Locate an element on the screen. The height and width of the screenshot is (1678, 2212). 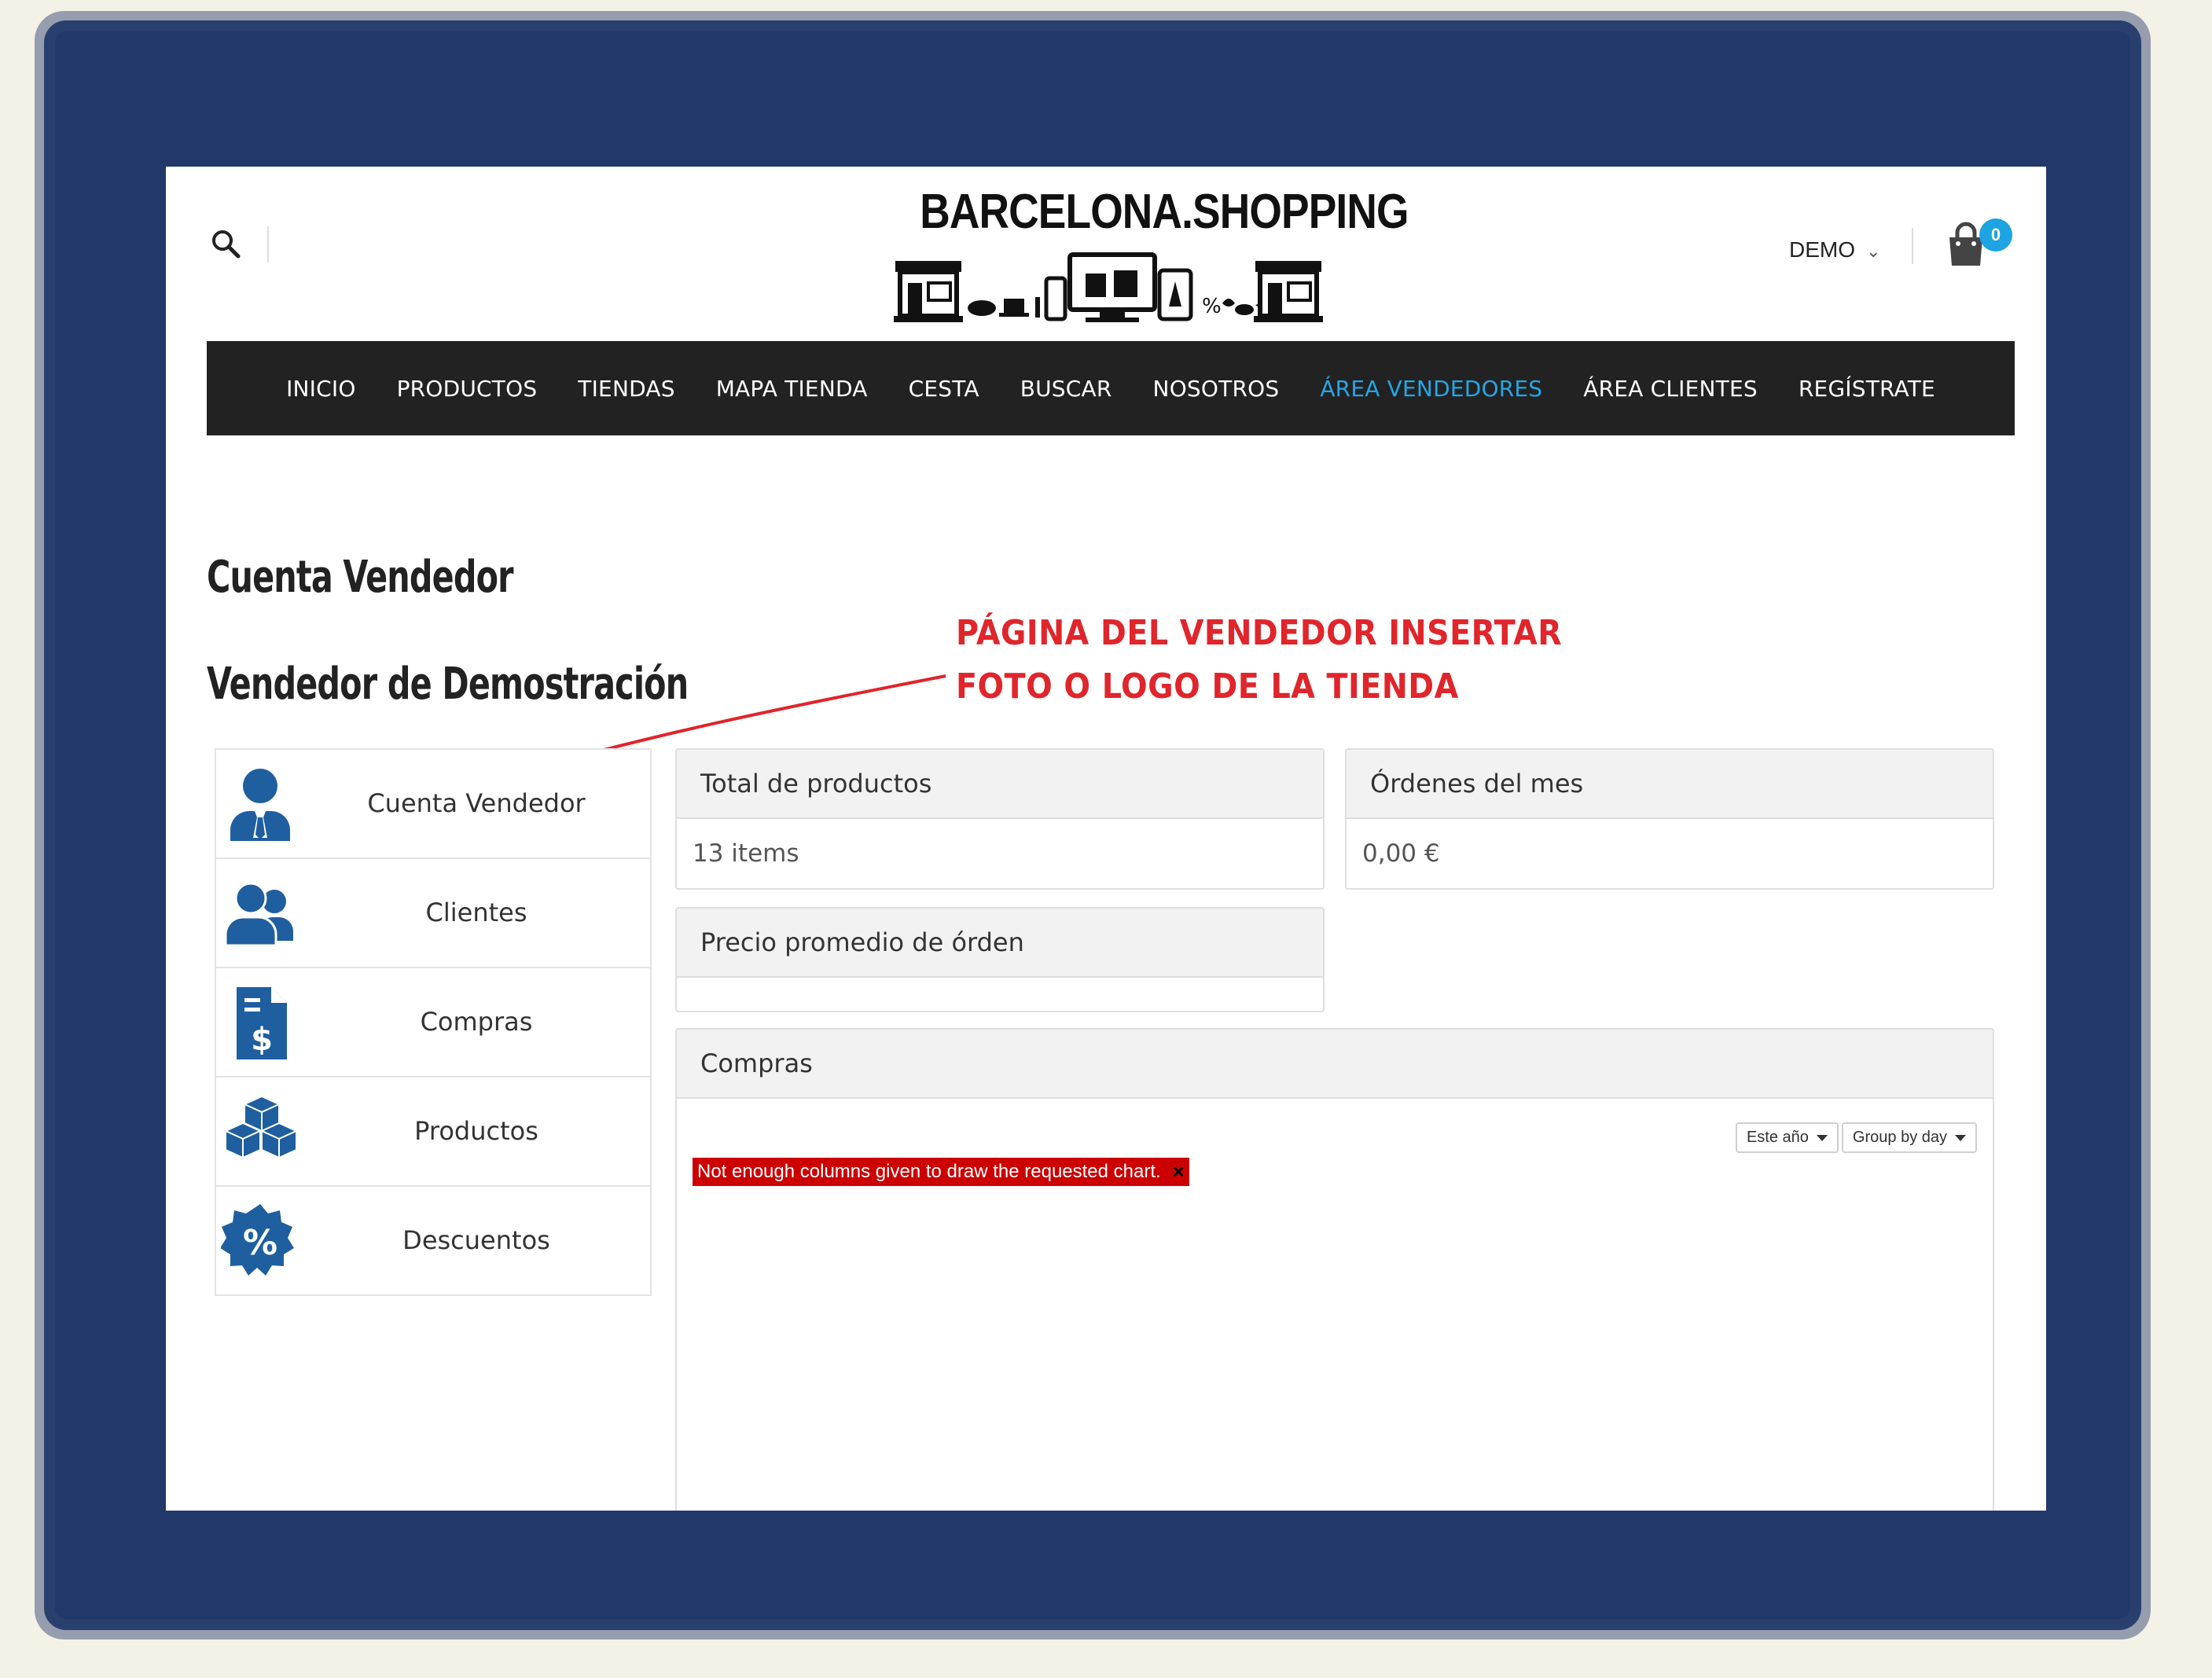
user-menu: DEMO ⌄ is located at coordinates (1834, 250).